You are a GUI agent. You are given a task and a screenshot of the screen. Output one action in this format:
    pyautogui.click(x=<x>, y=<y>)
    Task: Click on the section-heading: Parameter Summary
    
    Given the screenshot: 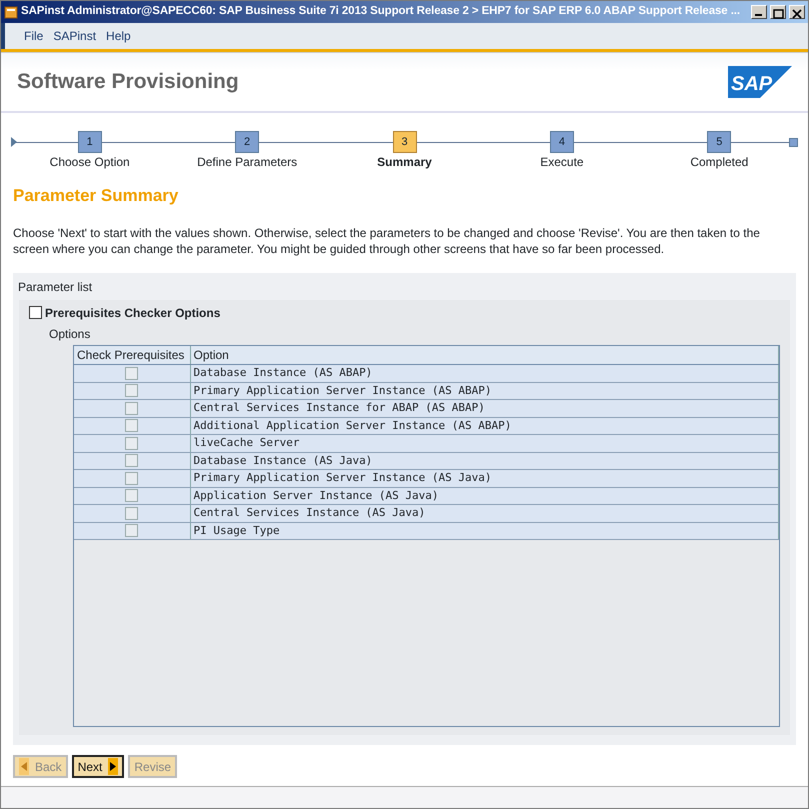 What is the action you would take?
    pyautogui.click(x=96, y=196)
    